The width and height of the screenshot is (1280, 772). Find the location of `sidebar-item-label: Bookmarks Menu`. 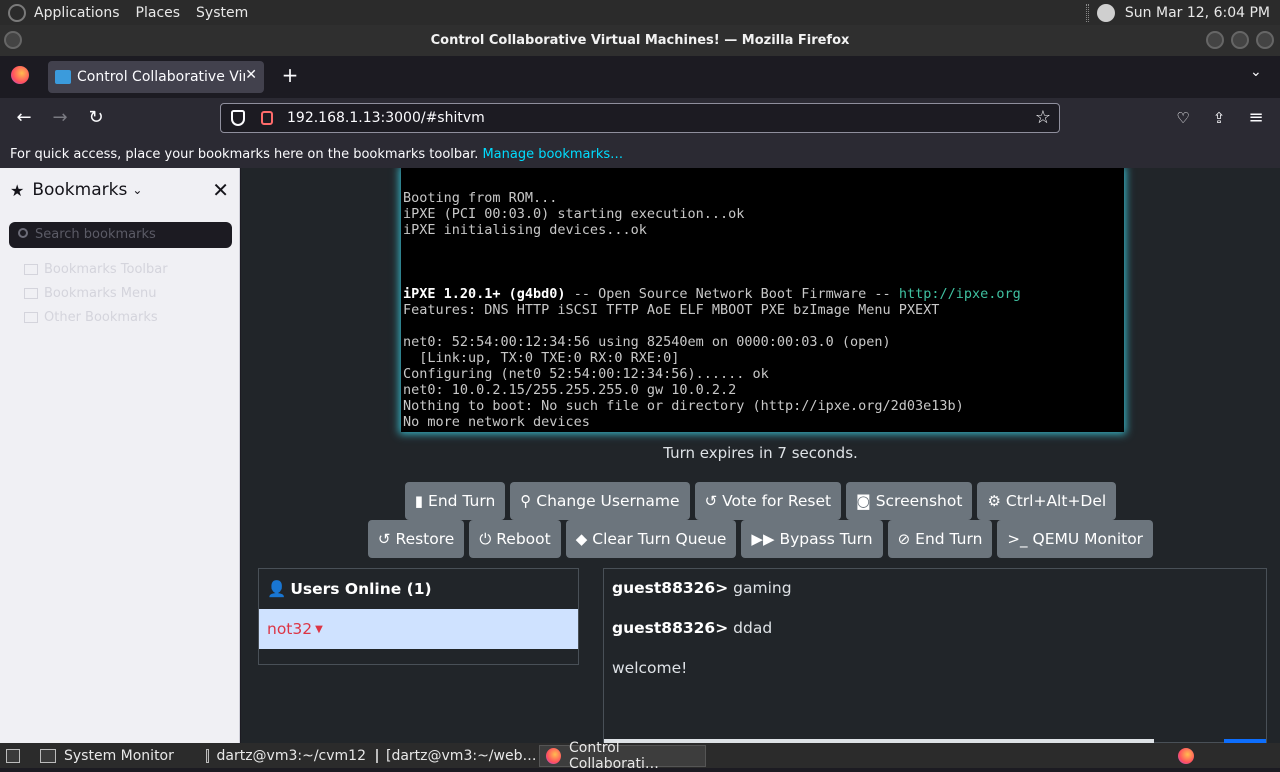

sidebar-item-label: Bookmarks Menu is located at coordinates (100, 293).